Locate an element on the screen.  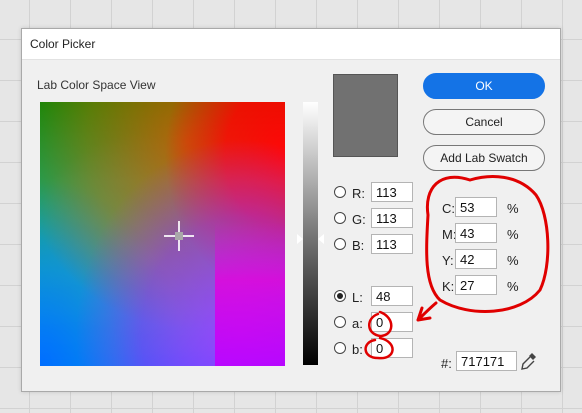
label-g: G: is located at coordinates (359, 219).